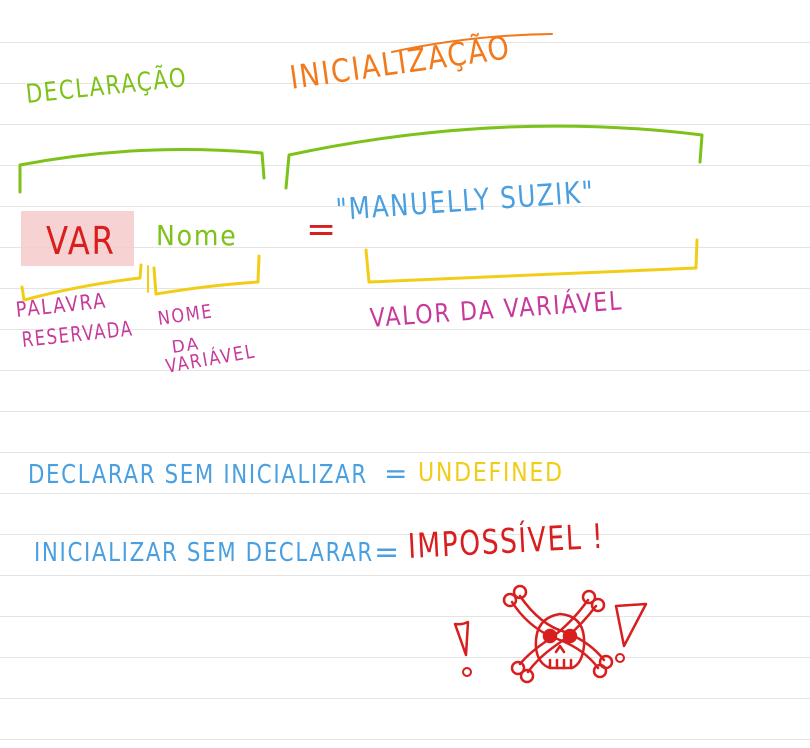 Image resolution: width=810 pixels, height=748 pixels. What do you see at coordinates (397, 473) in the screenshot?
I see `rule-1-equals: =` at bounding box center [397, 473].